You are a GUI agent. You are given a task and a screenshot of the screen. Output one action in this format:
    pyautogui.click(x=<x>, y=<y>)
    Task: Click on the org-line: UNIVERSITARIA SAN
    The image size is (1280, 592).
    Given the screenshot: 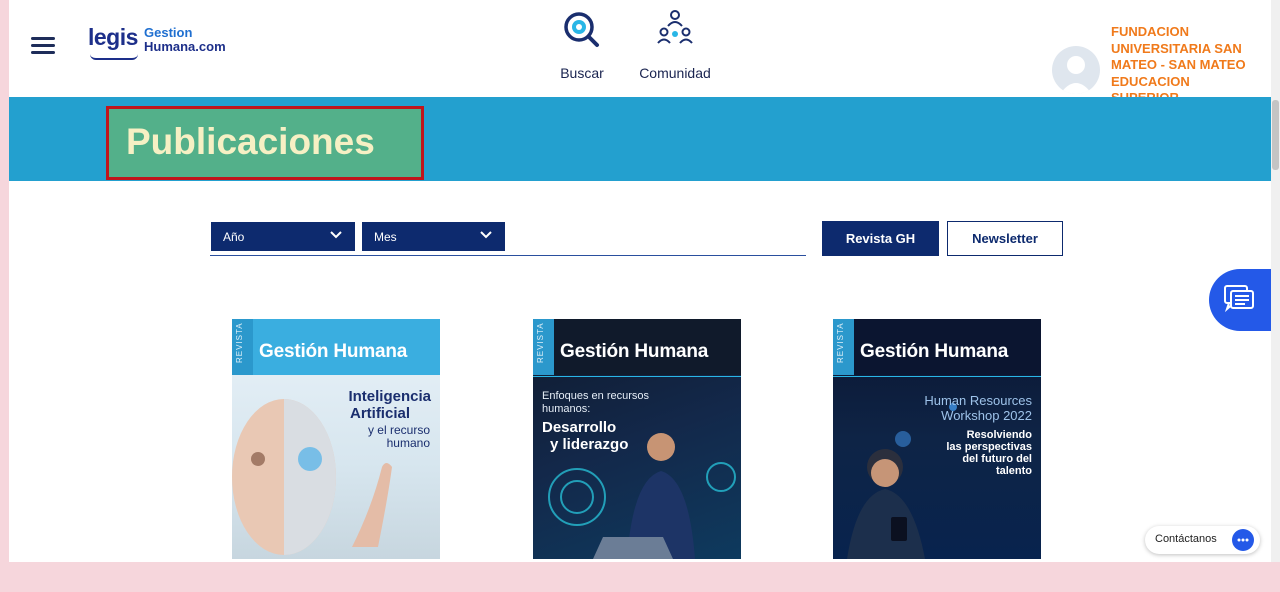 What is the action you would take?
    pyautogui.click(x=1176, y=48)
    